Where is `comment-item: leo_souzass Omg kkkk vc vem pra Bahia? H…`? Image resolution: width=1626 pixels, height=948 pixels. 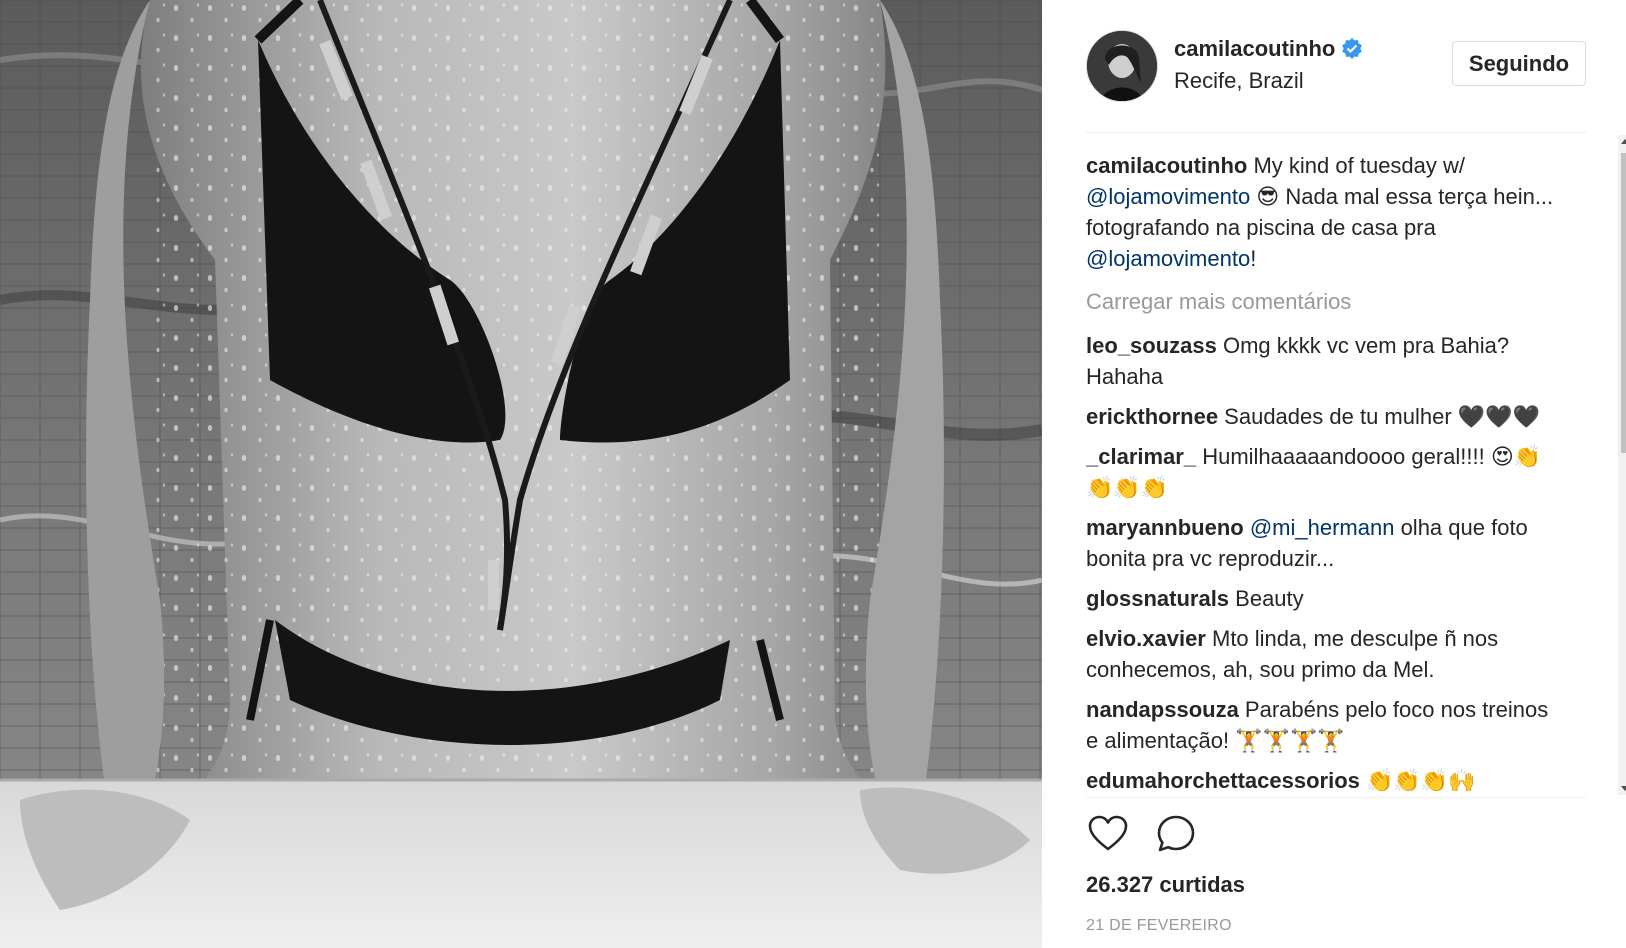
comment-item: leo_souzass Omg kkkk vc vem pra Bahia? H… is located at coordinates (1321, 361).